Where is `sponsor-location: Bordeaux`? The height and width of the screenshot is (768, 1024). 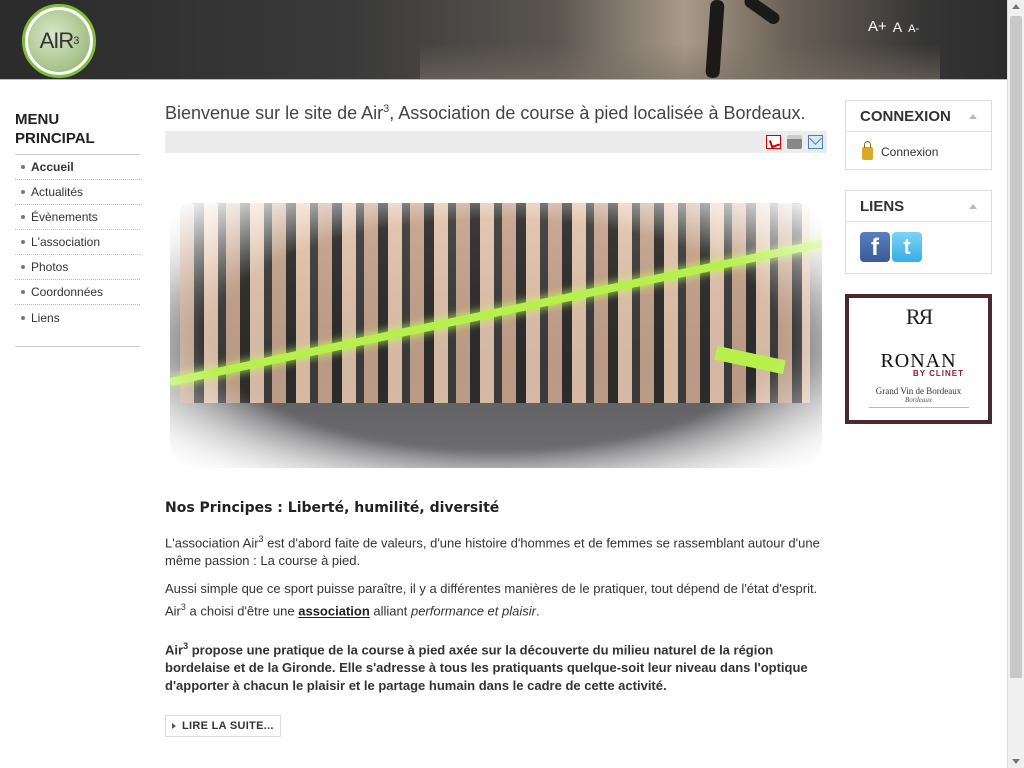 sponsor-location: Bordeaux is located at coordinates (918, 400).